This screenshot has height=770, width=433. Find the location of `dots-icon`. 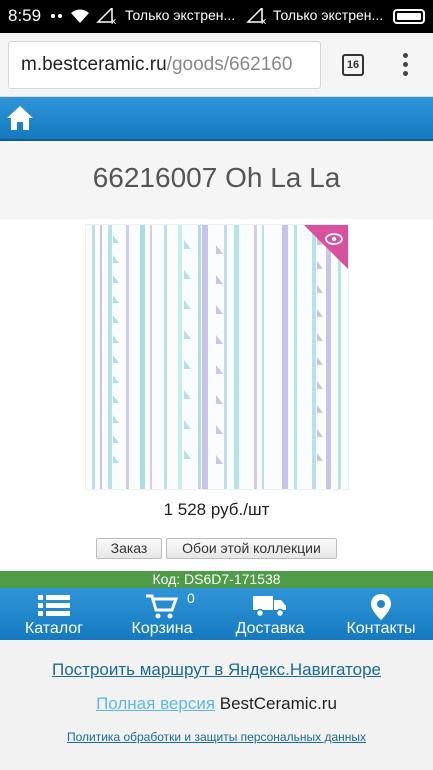

dots-icon is located at coordinates (57, 17).